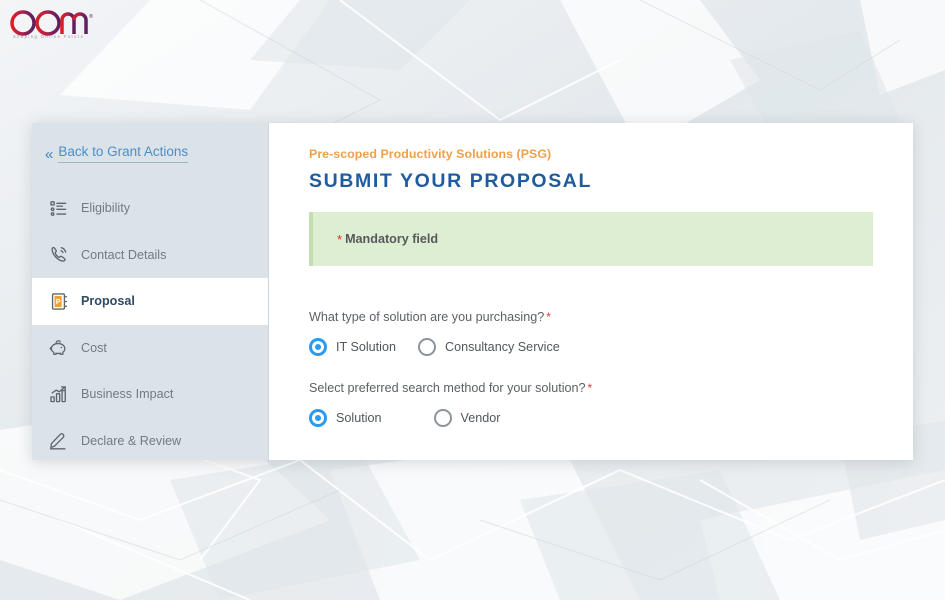 Image resolution: width=945 pixels, height=600 pixels. Describe the element at coordinates (105, 208) in the screenshot. I see `sidebar-item-label: Eligibility` at that location.